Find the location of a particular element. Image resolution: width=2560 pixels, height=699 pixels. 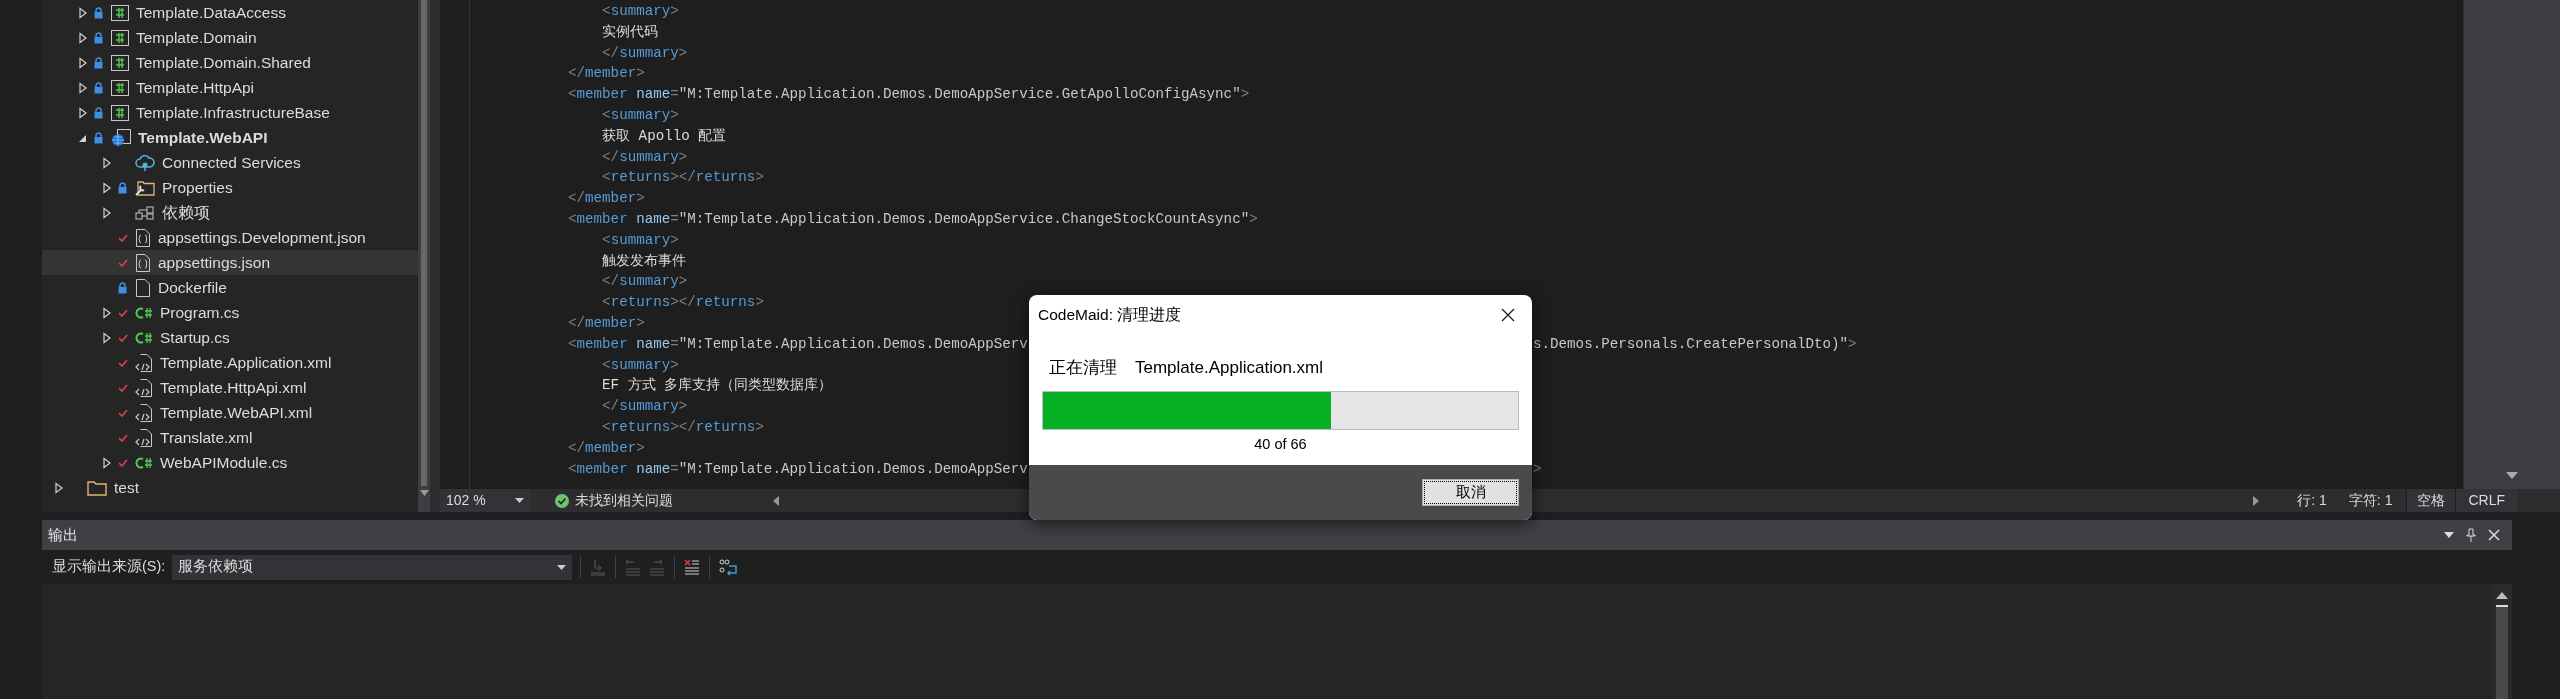

code-line: </summary> is located at coordinates (645, 282).